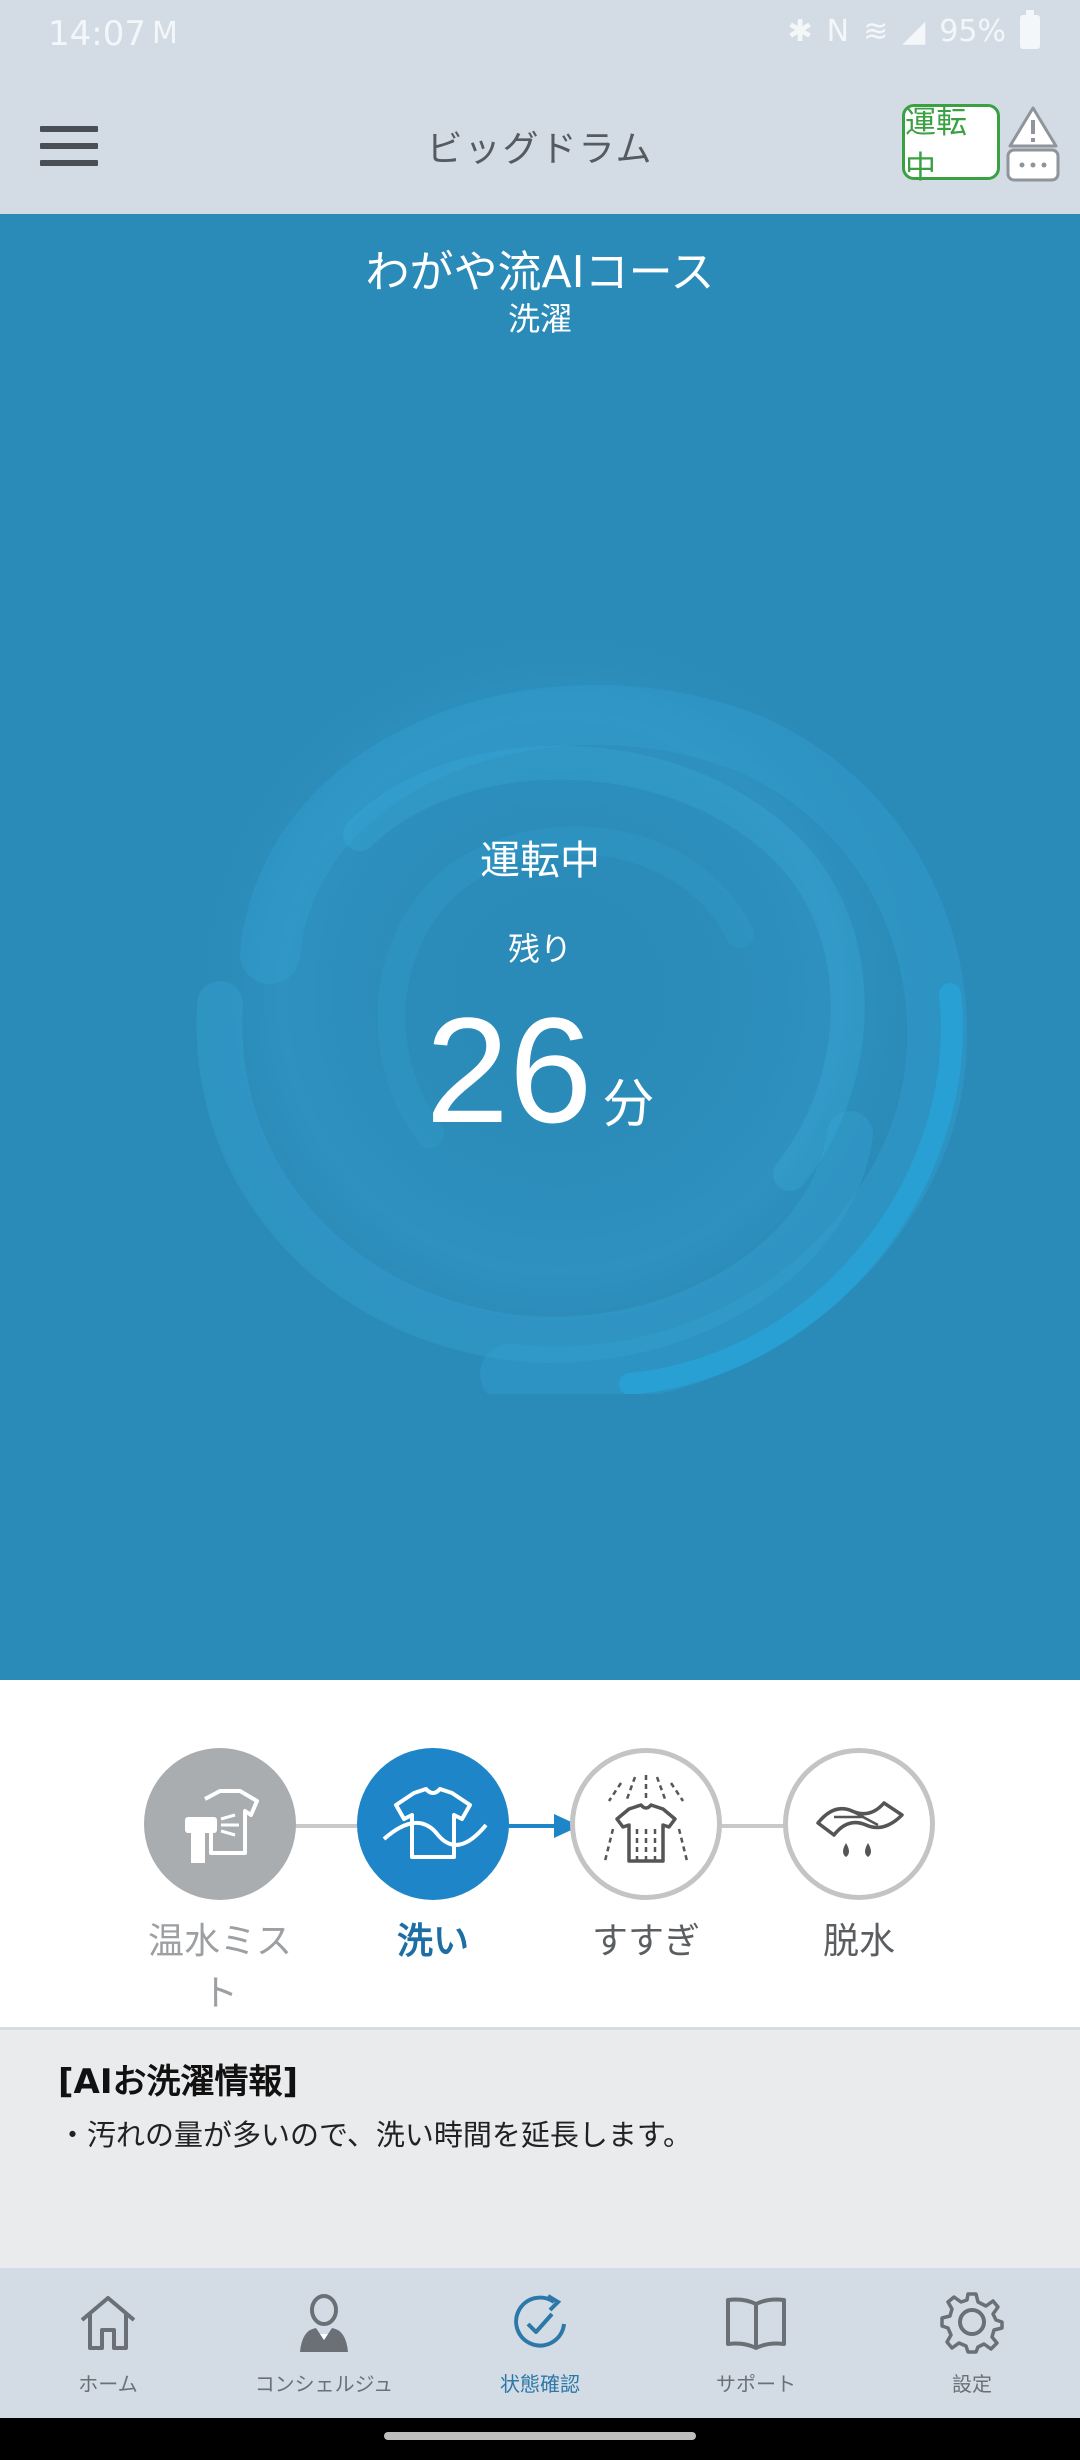 The height and width of the screenshot is (2460, 1080). I want to click on info-heading: [AIお洗濯情報], so click(178, 2082).